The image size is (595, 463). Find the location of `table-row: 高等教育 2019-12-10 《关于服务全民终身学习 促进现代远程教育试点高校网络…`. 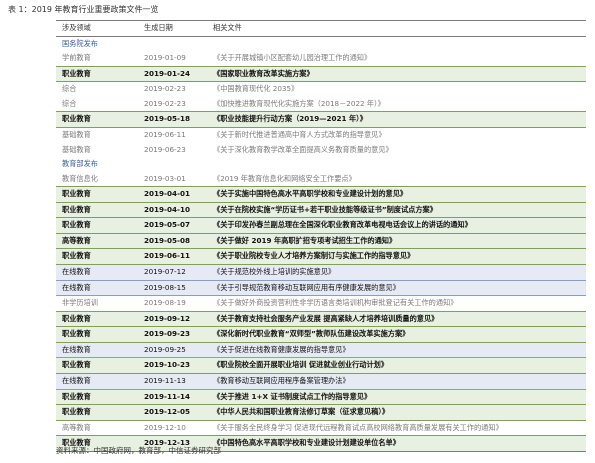

table-row: 高等教育 2019-12-10 《关于服务全民终身学习 促进现代远程教育试点高校网络… is located at coordinates (321, 428).